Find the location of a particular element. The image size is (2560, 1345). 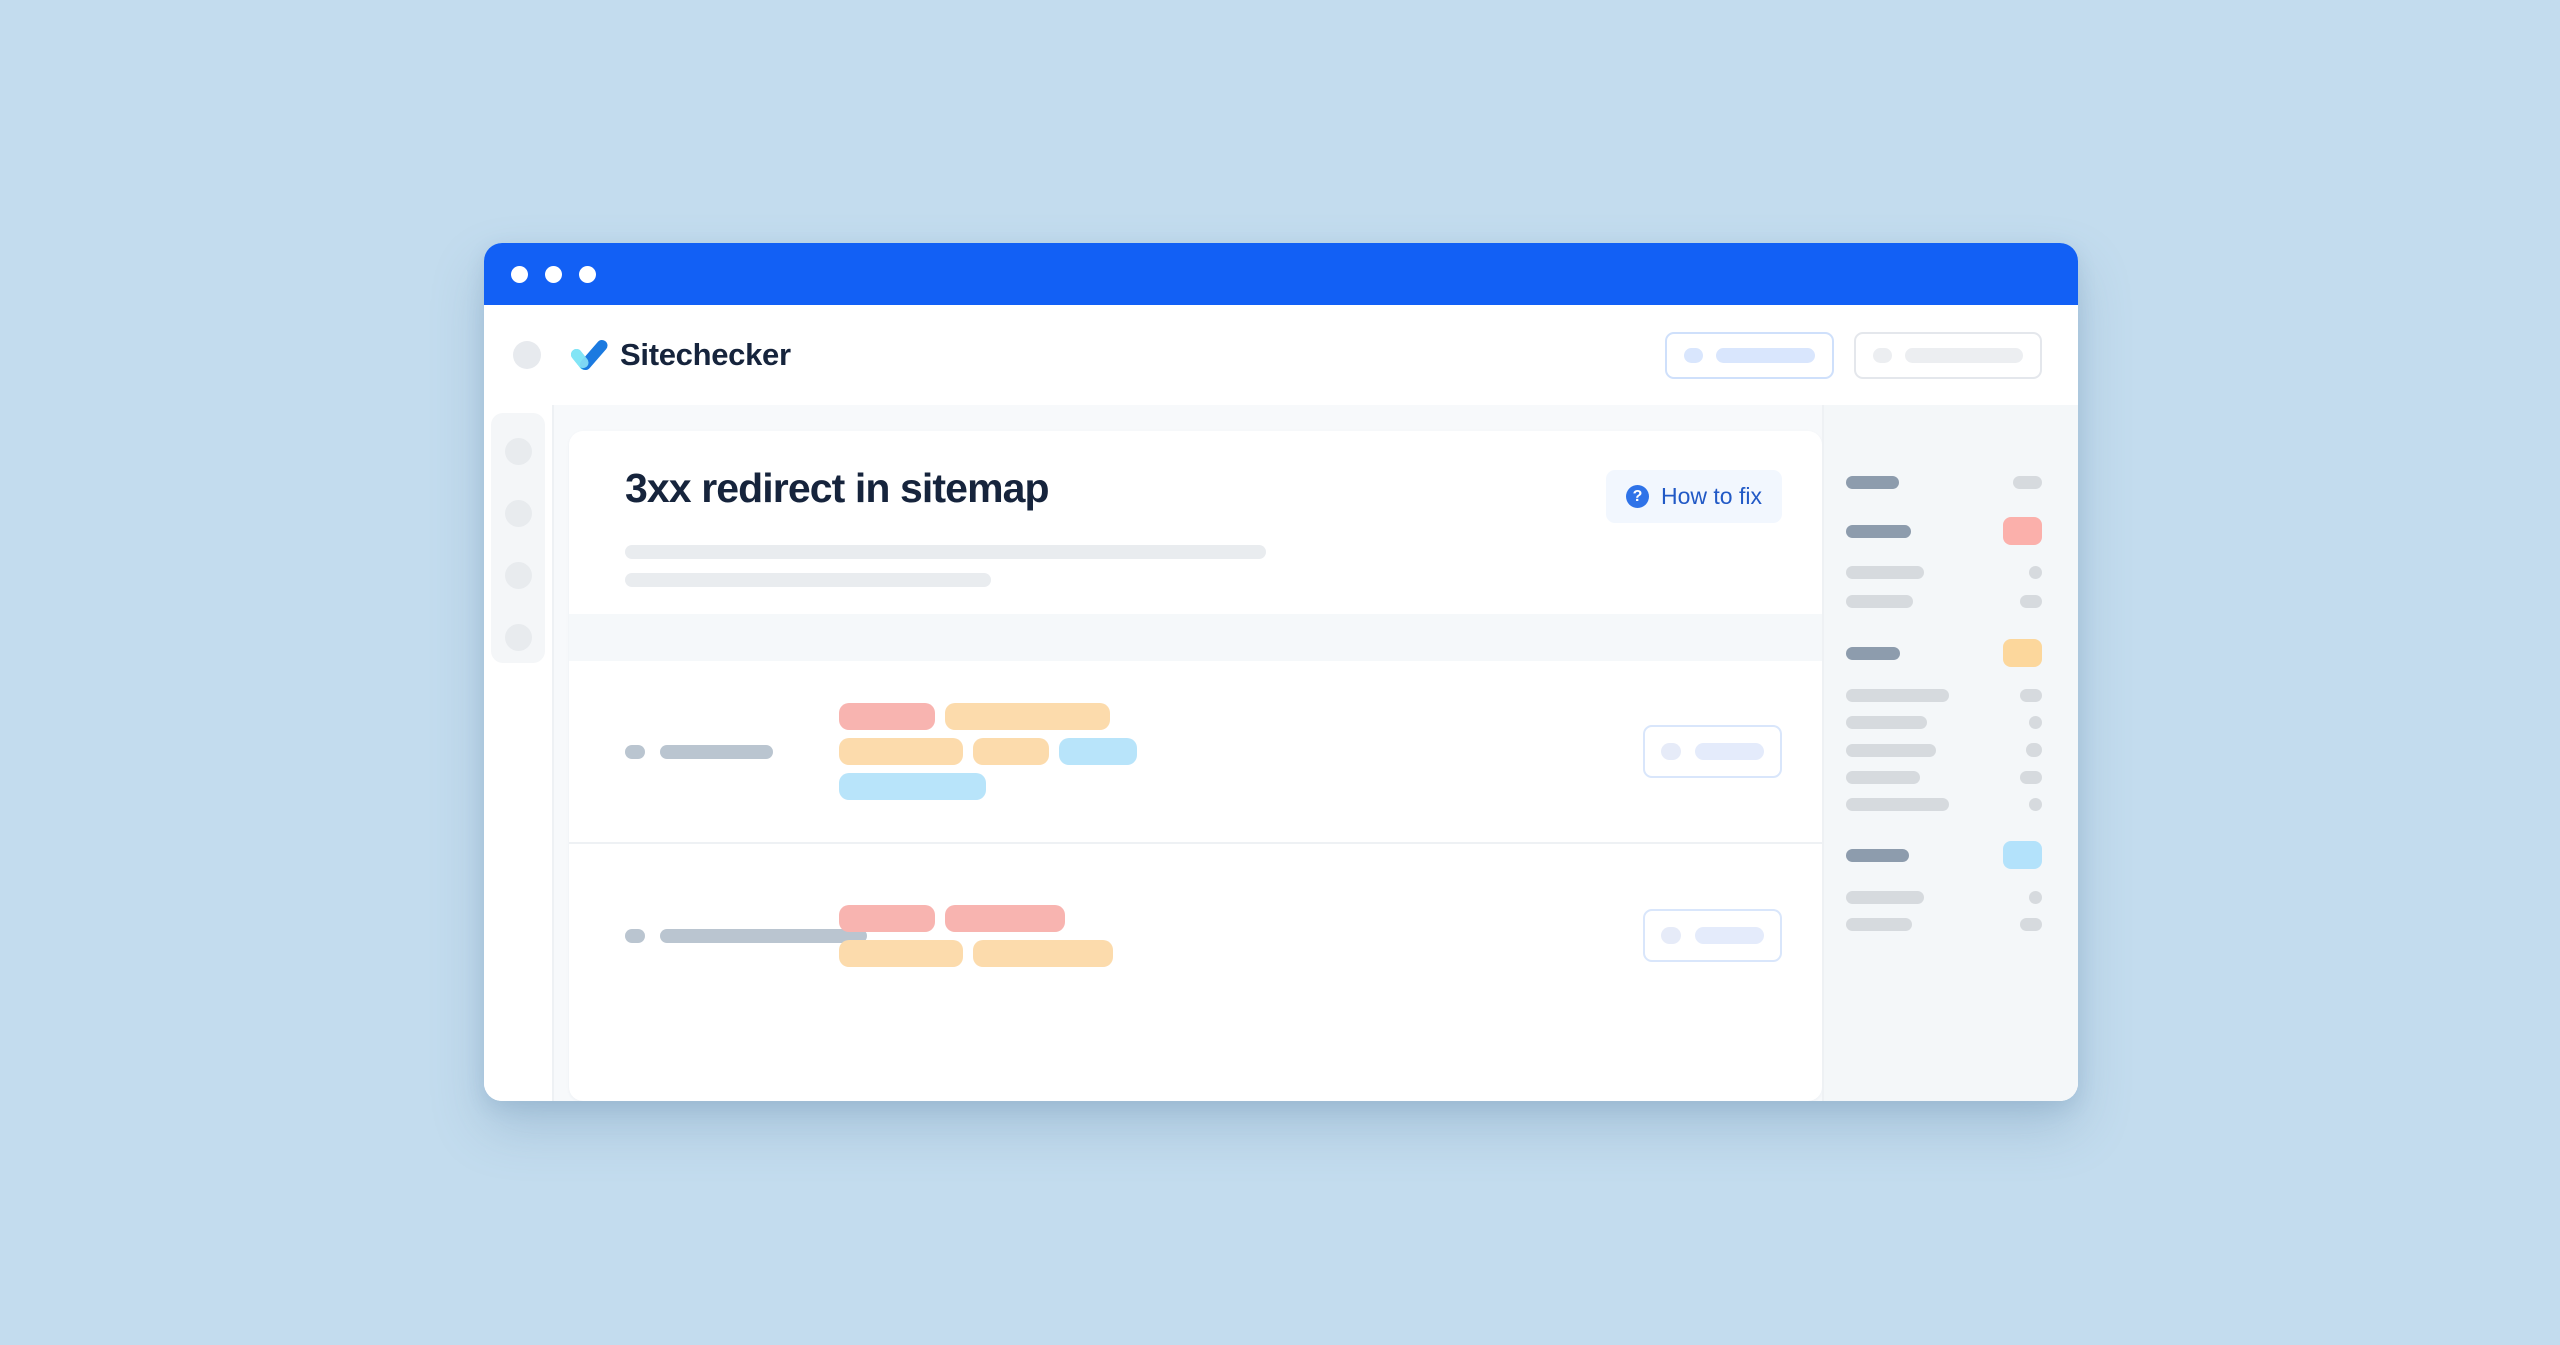

traffic-light-minimize-icon is located at coordinates (553, 274).